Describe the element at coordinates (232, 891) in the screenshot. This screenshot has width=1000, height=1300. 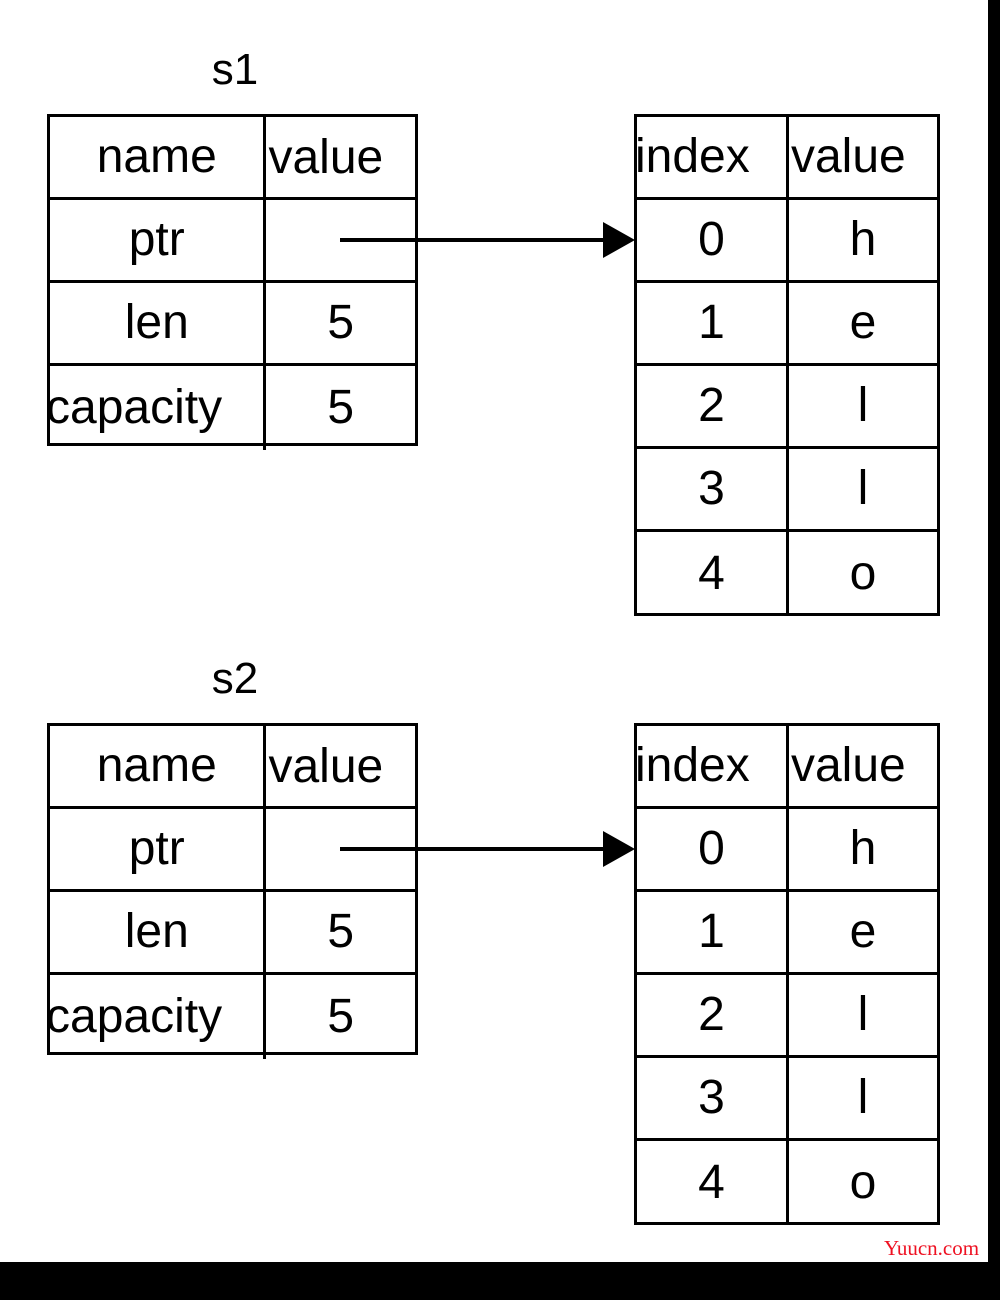
I see `struct-table-s2: name value ptr len 5 capacity 5` at that location.